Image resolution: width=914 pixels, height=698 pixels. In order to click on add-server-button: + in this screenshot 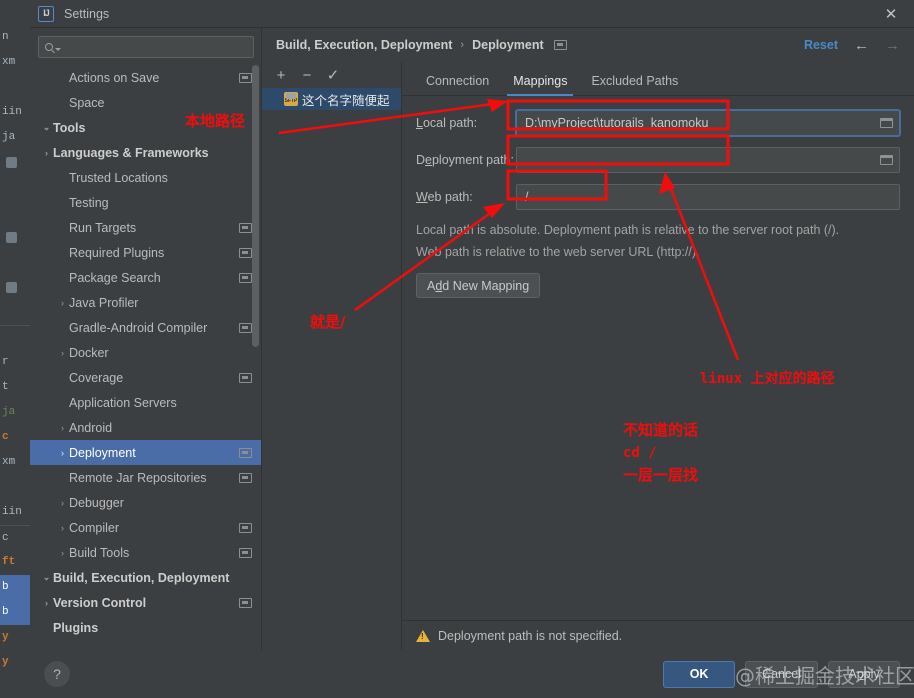, I will do `click(281, 75)`.